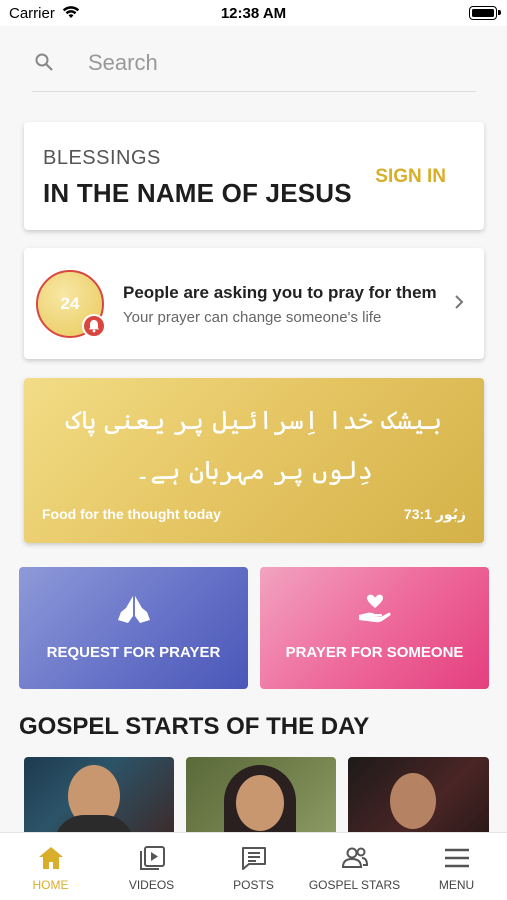  What do you see at coordinates (434, 514) in the screenshot?
I see `verse-reference: زبُور 73:1` at bounding box center [434, 514].